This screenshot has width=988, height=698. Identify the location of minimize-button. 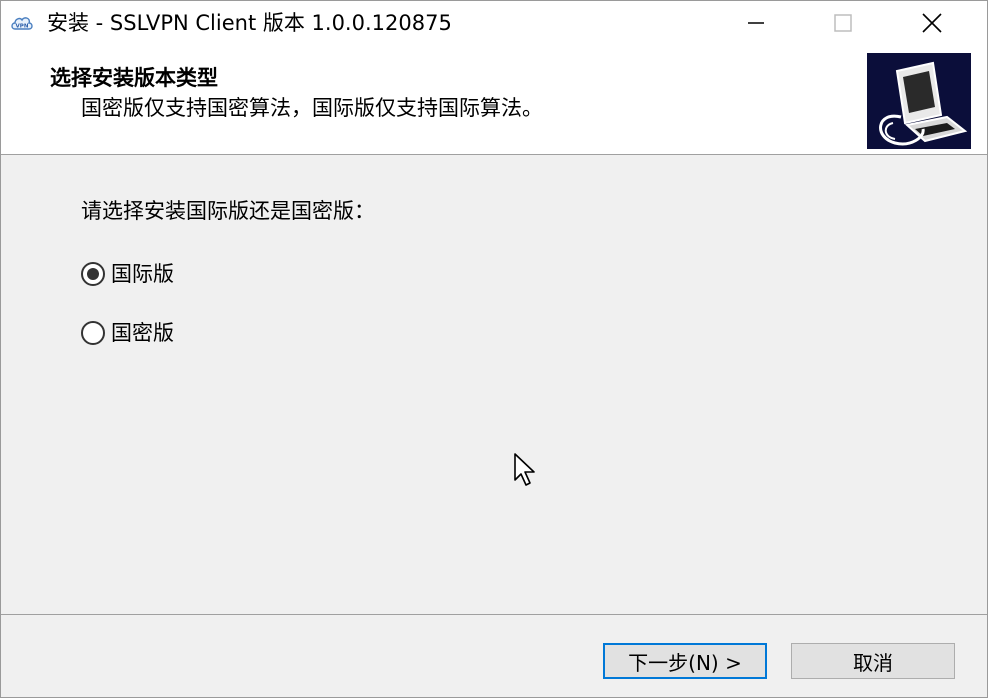
(756, 23).